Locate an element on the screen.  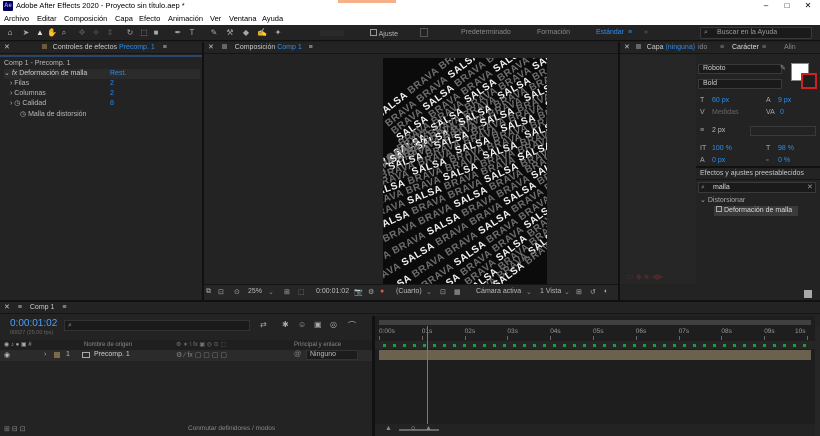
preset-group: ⌄ Distorsionar is located at coordinates (722, 201).